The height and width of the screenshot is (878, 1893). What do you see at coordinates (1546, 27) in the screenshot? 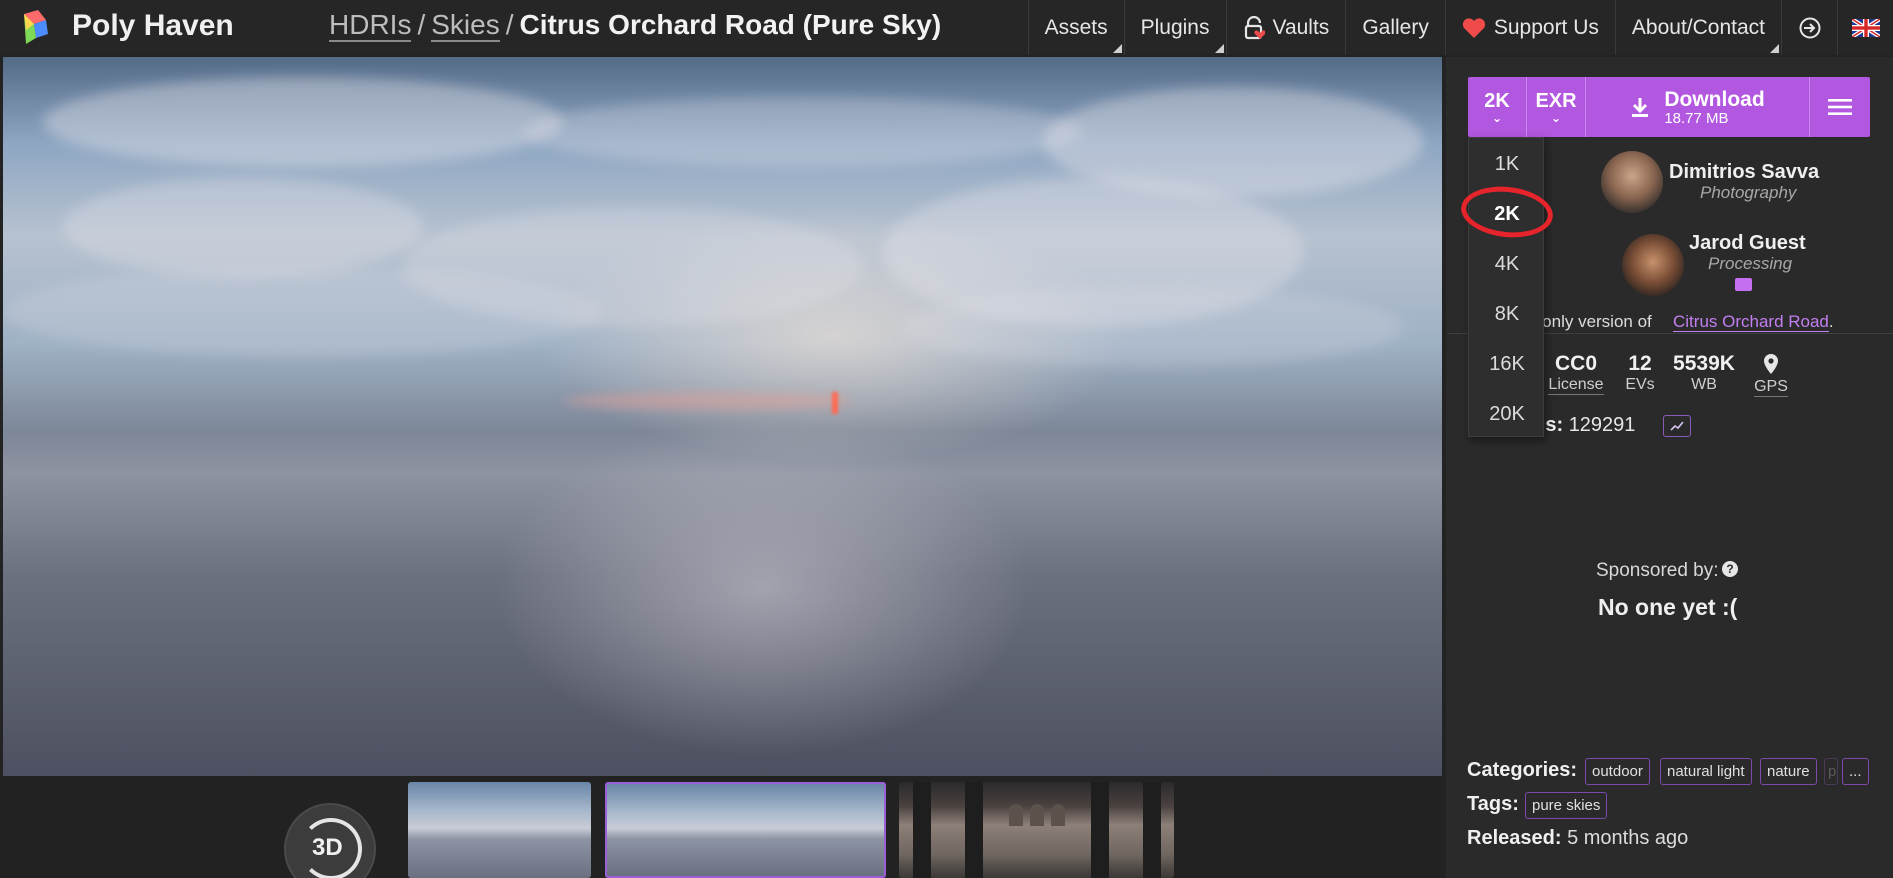
I see `nav-support-label: Support Us` at bounding box center [1546, 27].